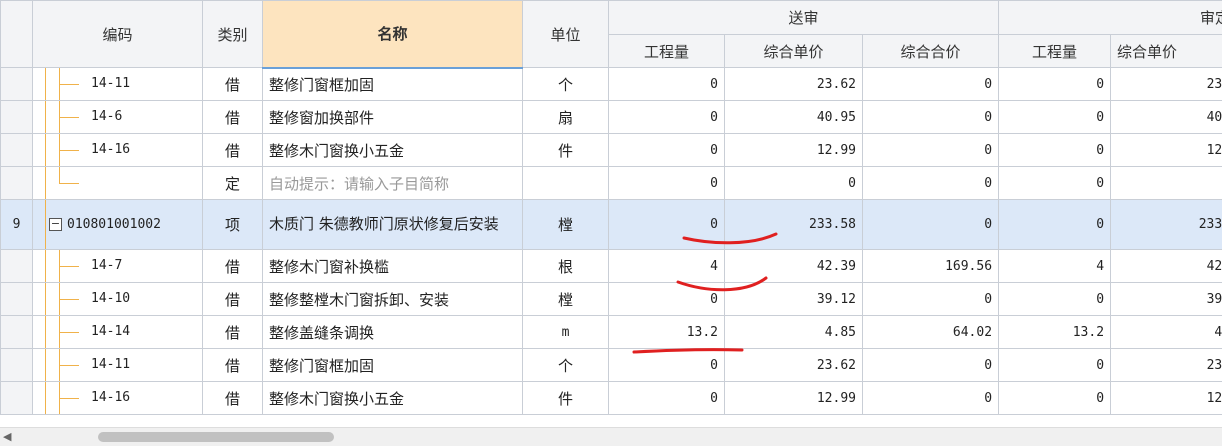 The height and width of the screenshot is (446, 1222). What do you see at coordinates (1166, 51) in the screenshot?
I see `approve-unit-price-header: 综合单价` at bounding box center [1166, 51].